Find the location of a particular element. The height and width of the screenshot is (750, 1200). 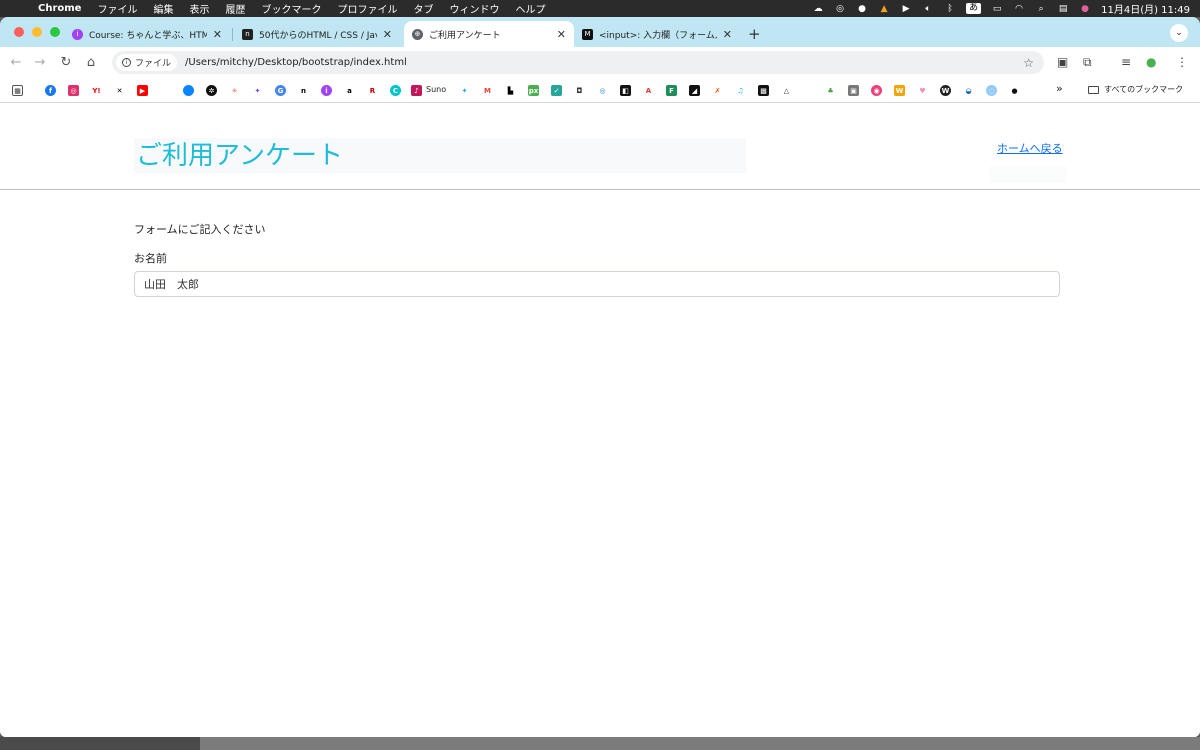

spotlight-icon: ⌕ is located at coordinates (1041, 9).